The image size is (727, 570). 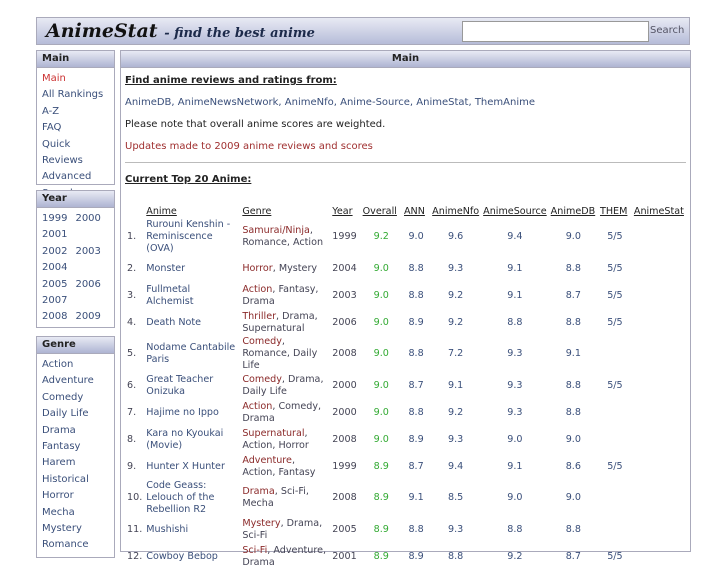 I want to click on year-link: 2002, so click(x=54, y=251).